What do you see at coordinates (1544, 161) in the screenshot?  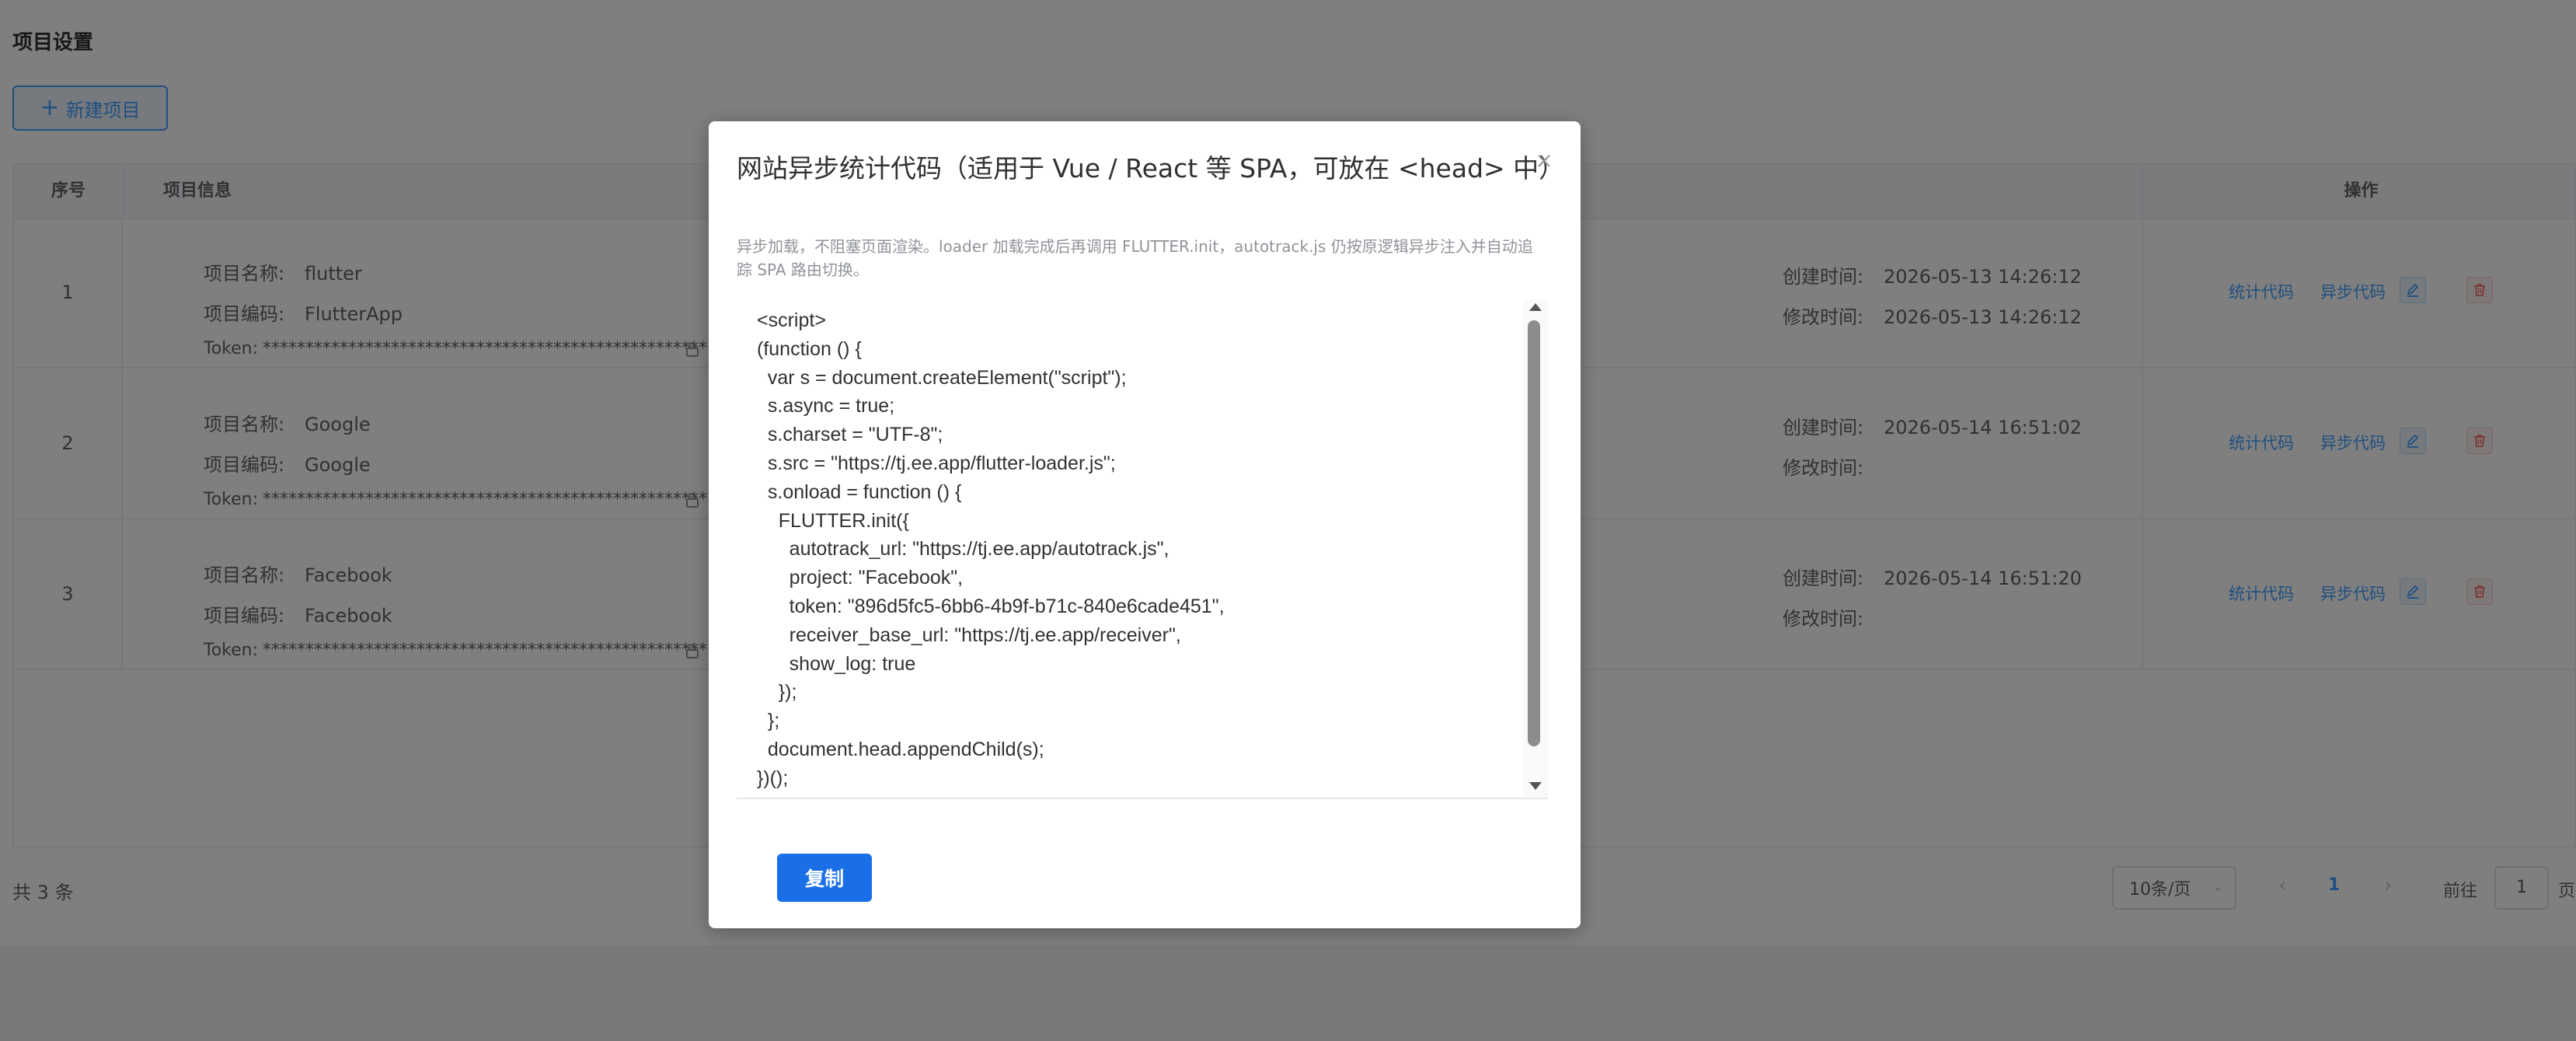 I see `close-icon` at bounding box center [1544, 161].